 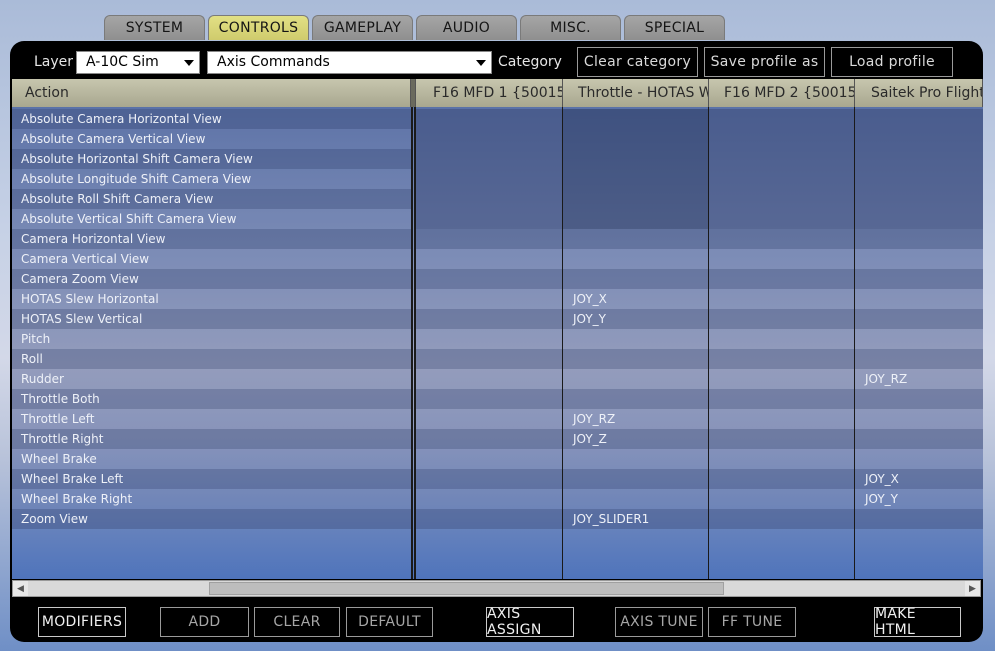 I want to click on commands-dropdown: Axis Commands, so click(x=349, y=62).